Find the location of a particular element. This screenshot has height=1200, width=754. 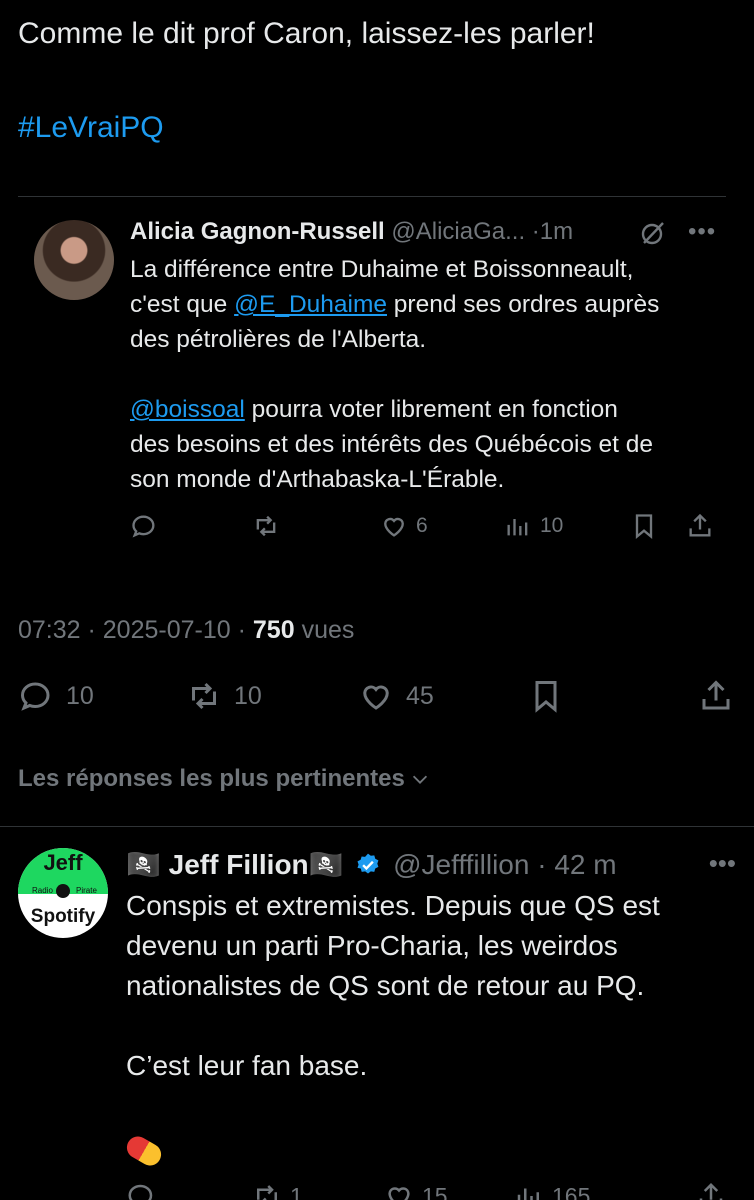

like-button: 6 is located at coordinates (404, 526).